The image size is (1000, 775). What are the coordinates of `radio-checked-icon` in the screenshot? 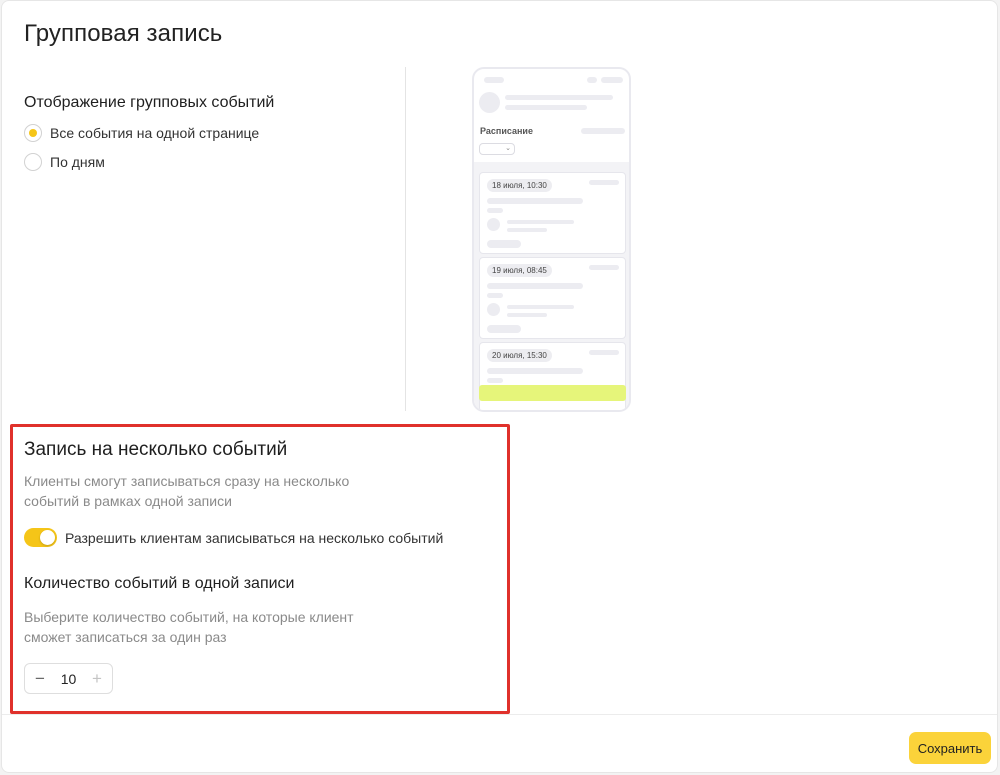 It's located at (33, 133).